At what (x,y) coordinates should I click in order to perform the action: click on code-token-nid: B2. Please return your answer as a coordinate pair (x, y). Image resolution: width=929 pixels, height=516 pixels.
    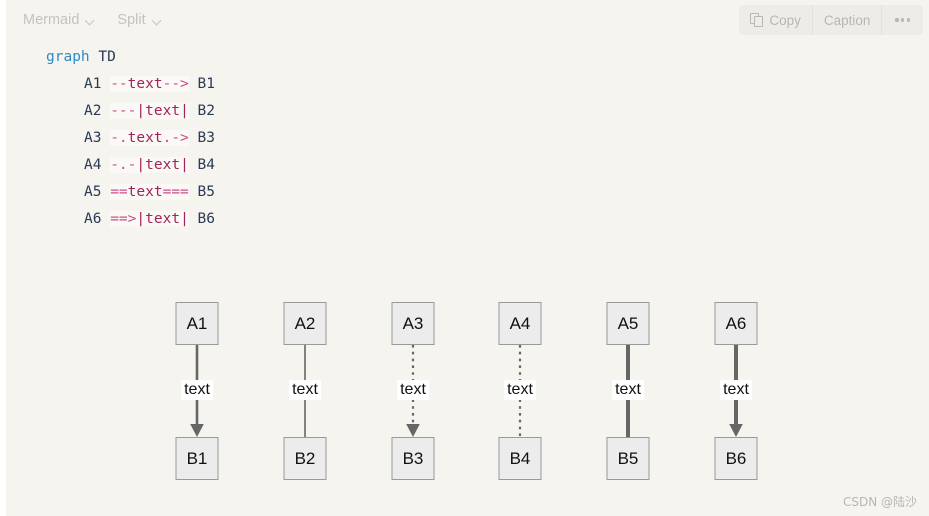
    Looking at the image, I should click on (206, 111).